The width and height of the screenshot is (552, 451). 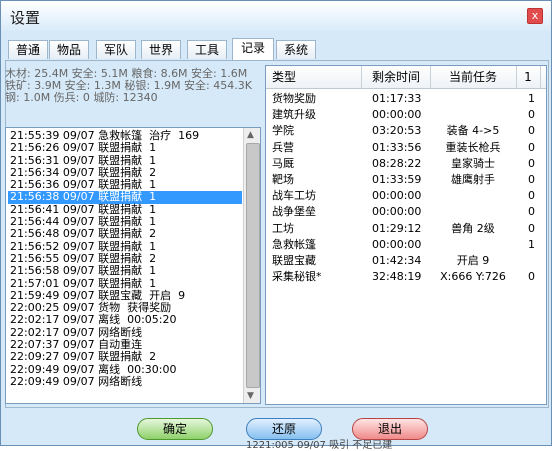 I want to click on task-row: 联盟宝藏 01:42:34 开启 9, so click(x=406, y=261).